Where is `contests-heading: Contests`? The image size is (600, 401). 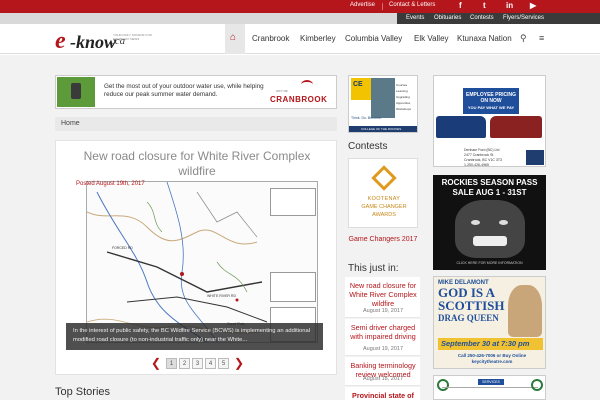
contests-heading: Contests is located at coordinates (368, 146).